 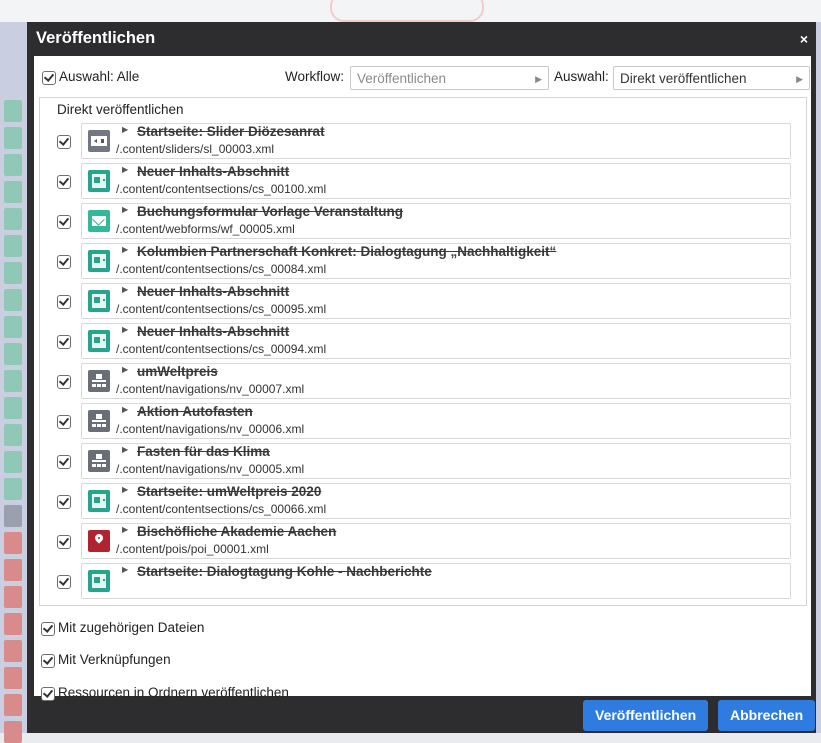 I want to click on publish-button: Veröffentlichen, so click(x=646, y=715).